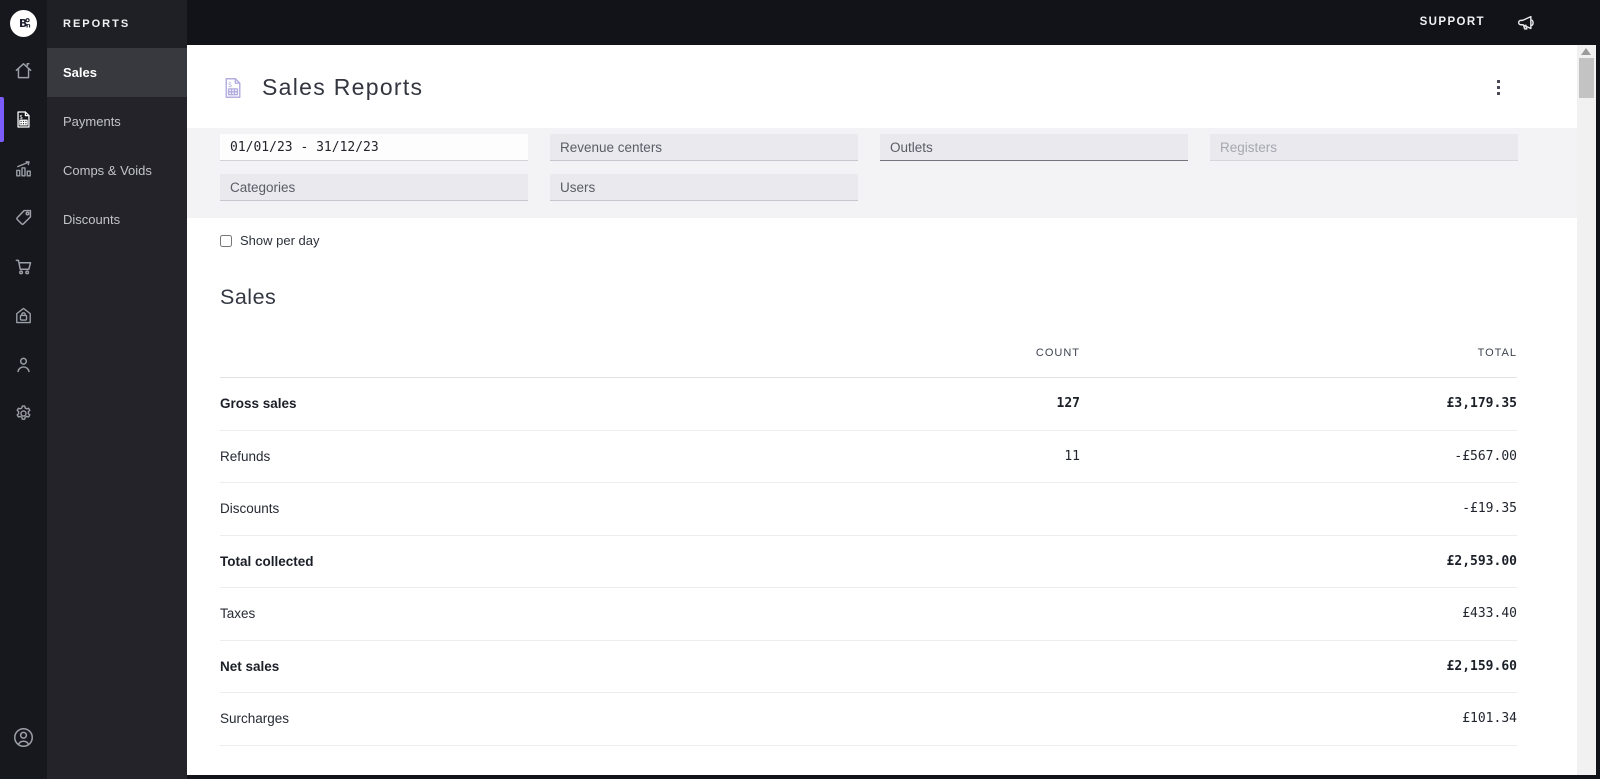 The image size is (1600, 779). What do you see at coordinates (1527, 23) in the screenshot?
I see `megaphone-icon` at bounding box center [1527, 23].